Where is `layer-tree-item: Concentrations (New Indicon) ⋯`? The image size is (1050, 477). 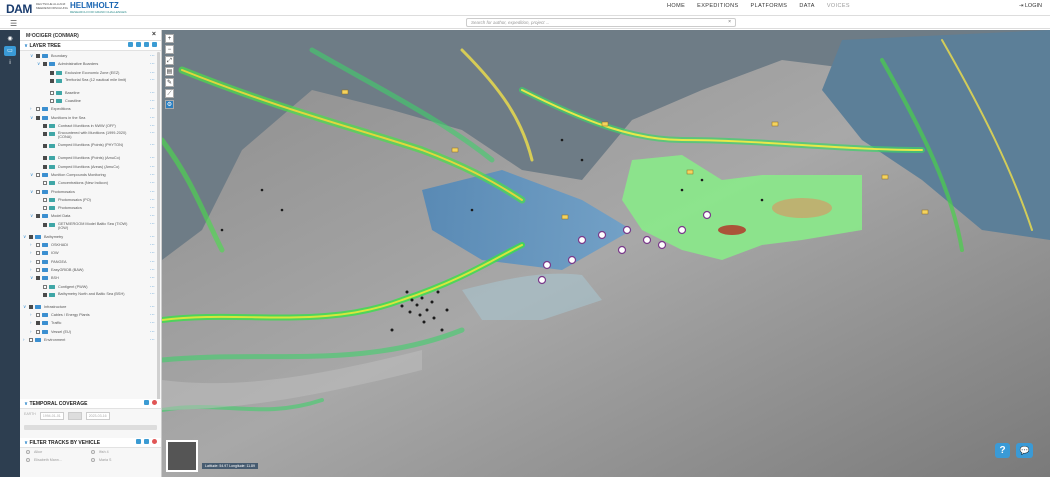
layer-tree-item: Concentrations (New Indicon) ⋯ is located at coordinates (90, 183).